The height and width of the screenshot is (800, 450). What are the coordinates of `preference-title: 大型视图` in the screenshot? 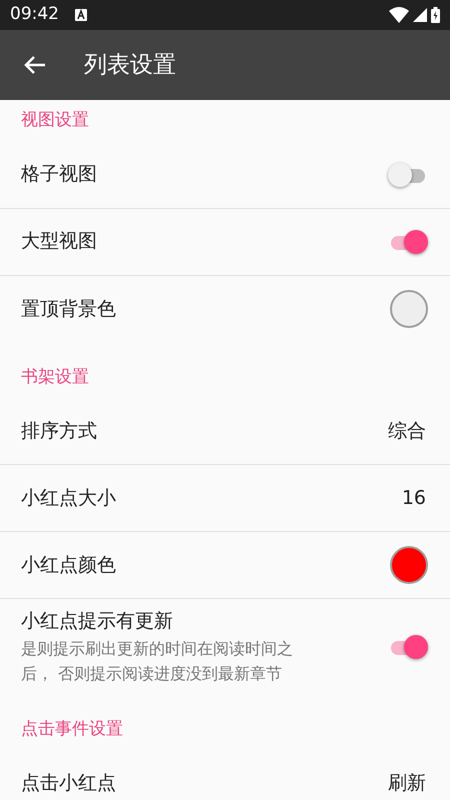 It's located at (59, 241).